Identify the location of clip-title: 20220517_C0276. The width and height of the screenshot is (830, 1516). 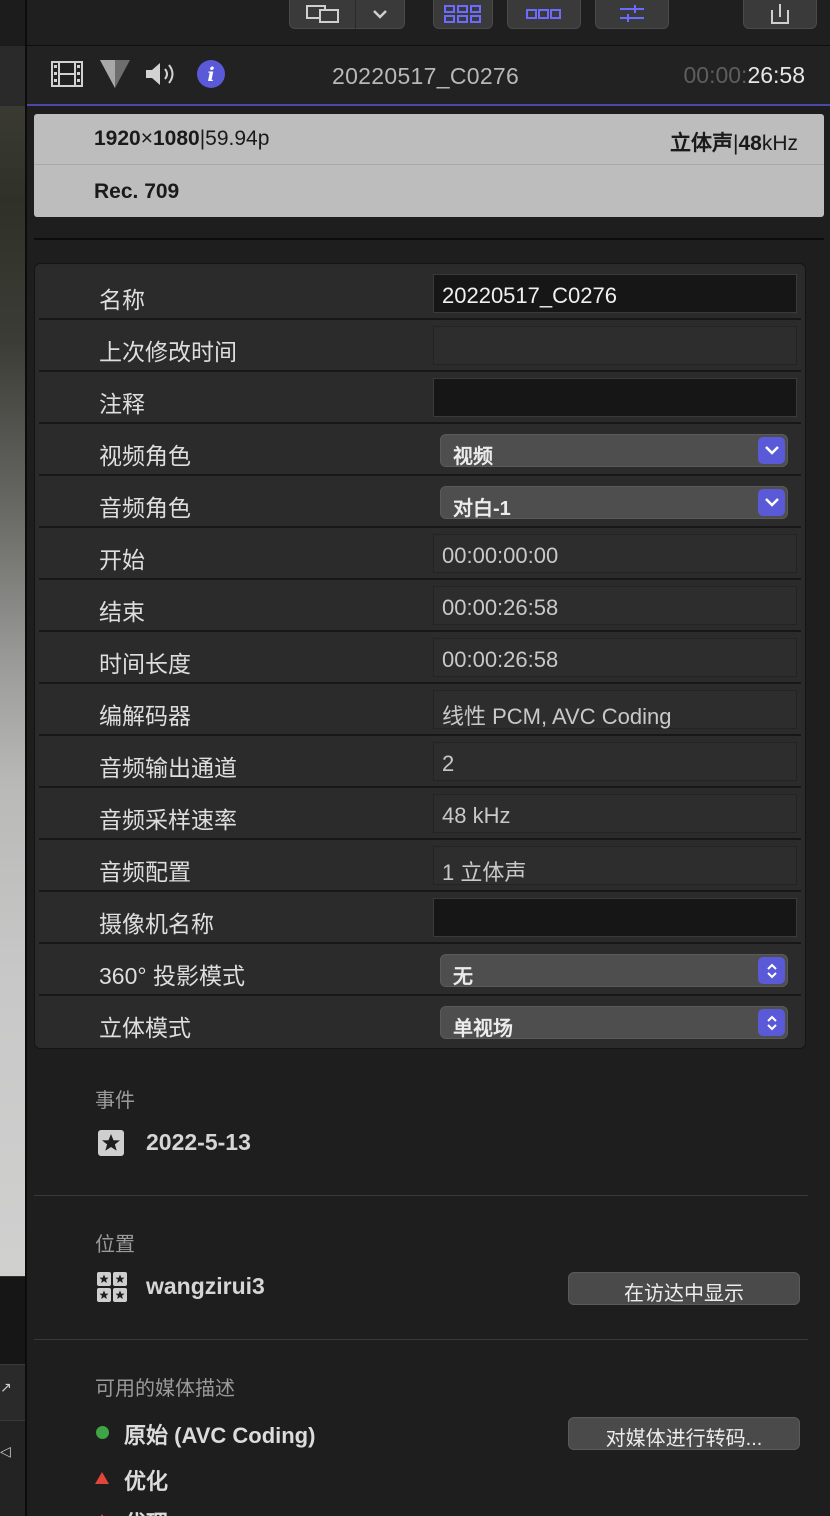
(426, 76).